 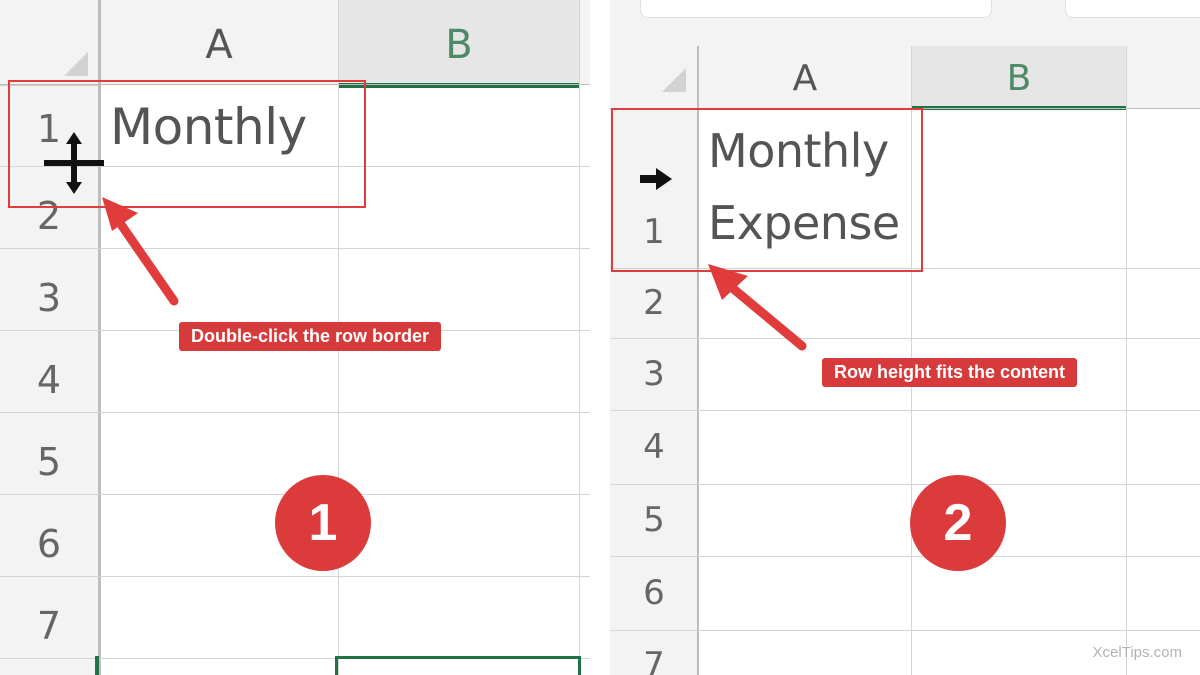 I want to click on fitted-row-highlight-box, so click(x=767, y=190).